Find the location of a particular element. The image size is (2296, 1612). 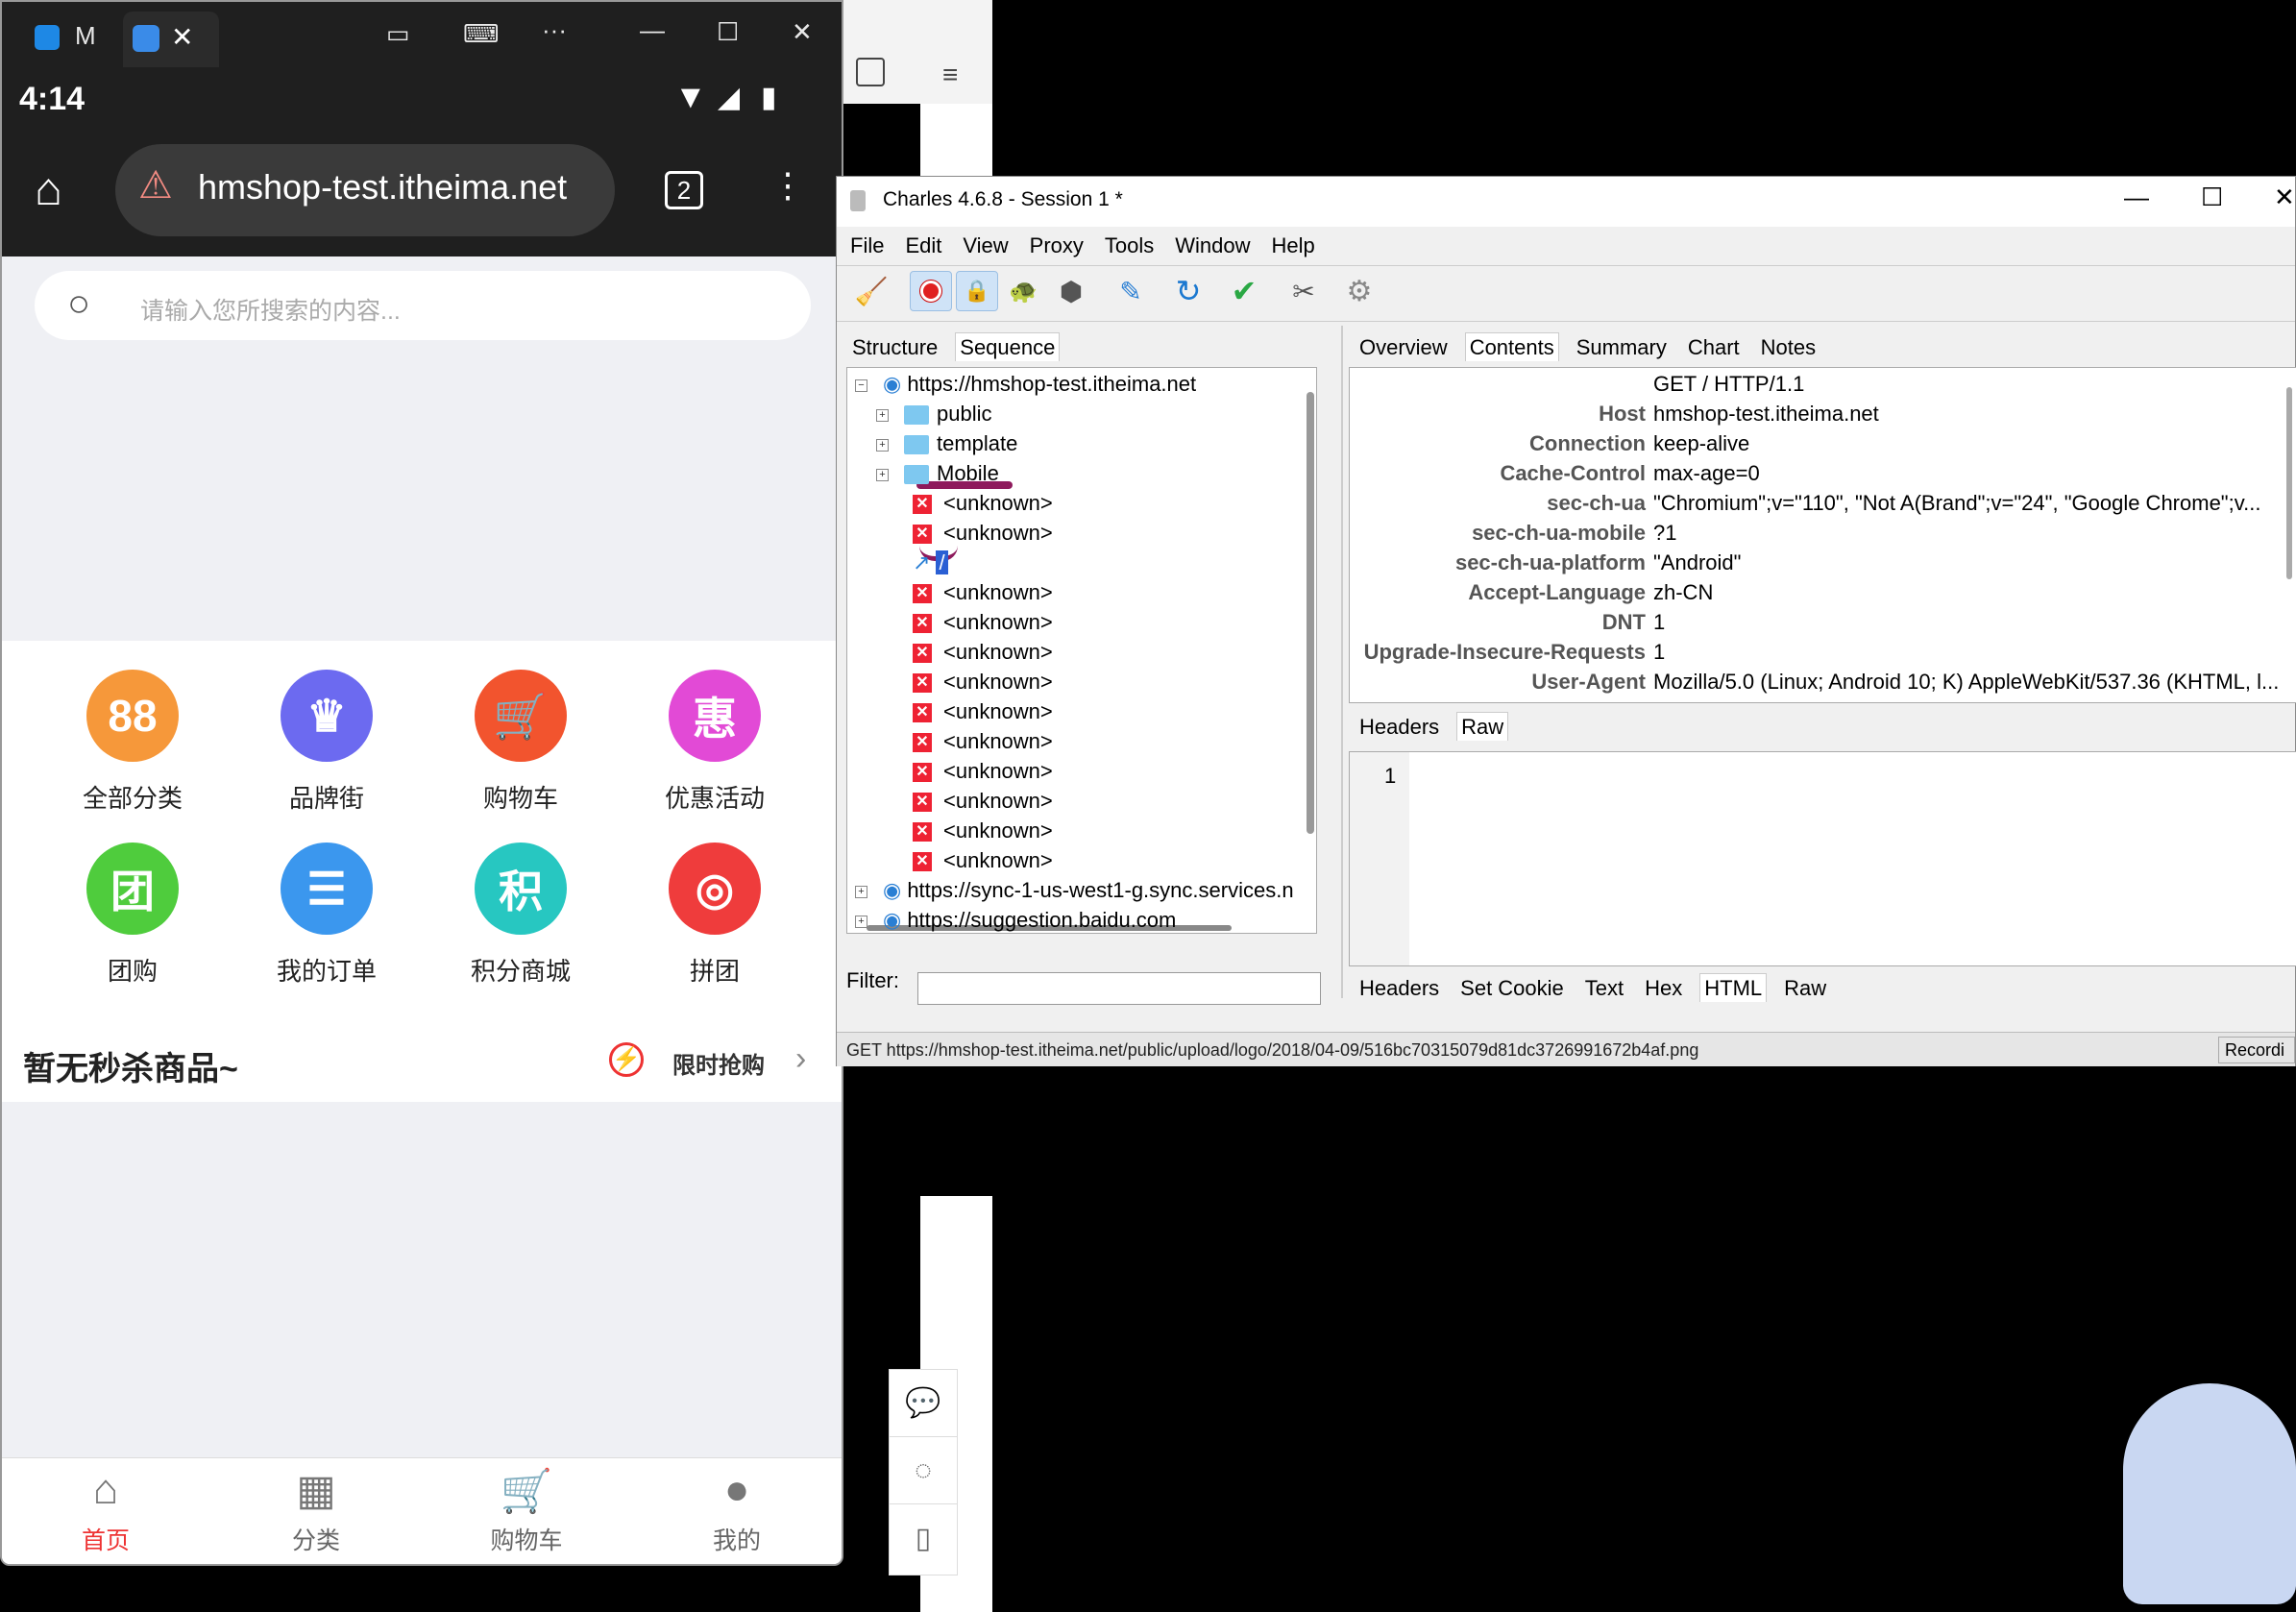

more-icon: ··· is located at coordinates (554, 30).